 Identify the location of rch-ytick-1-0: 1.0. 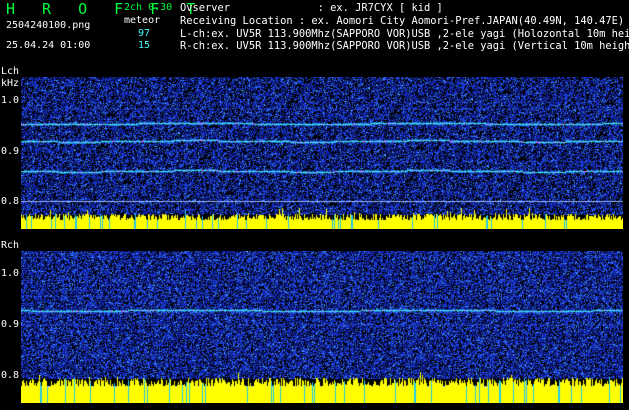
(10, 273).